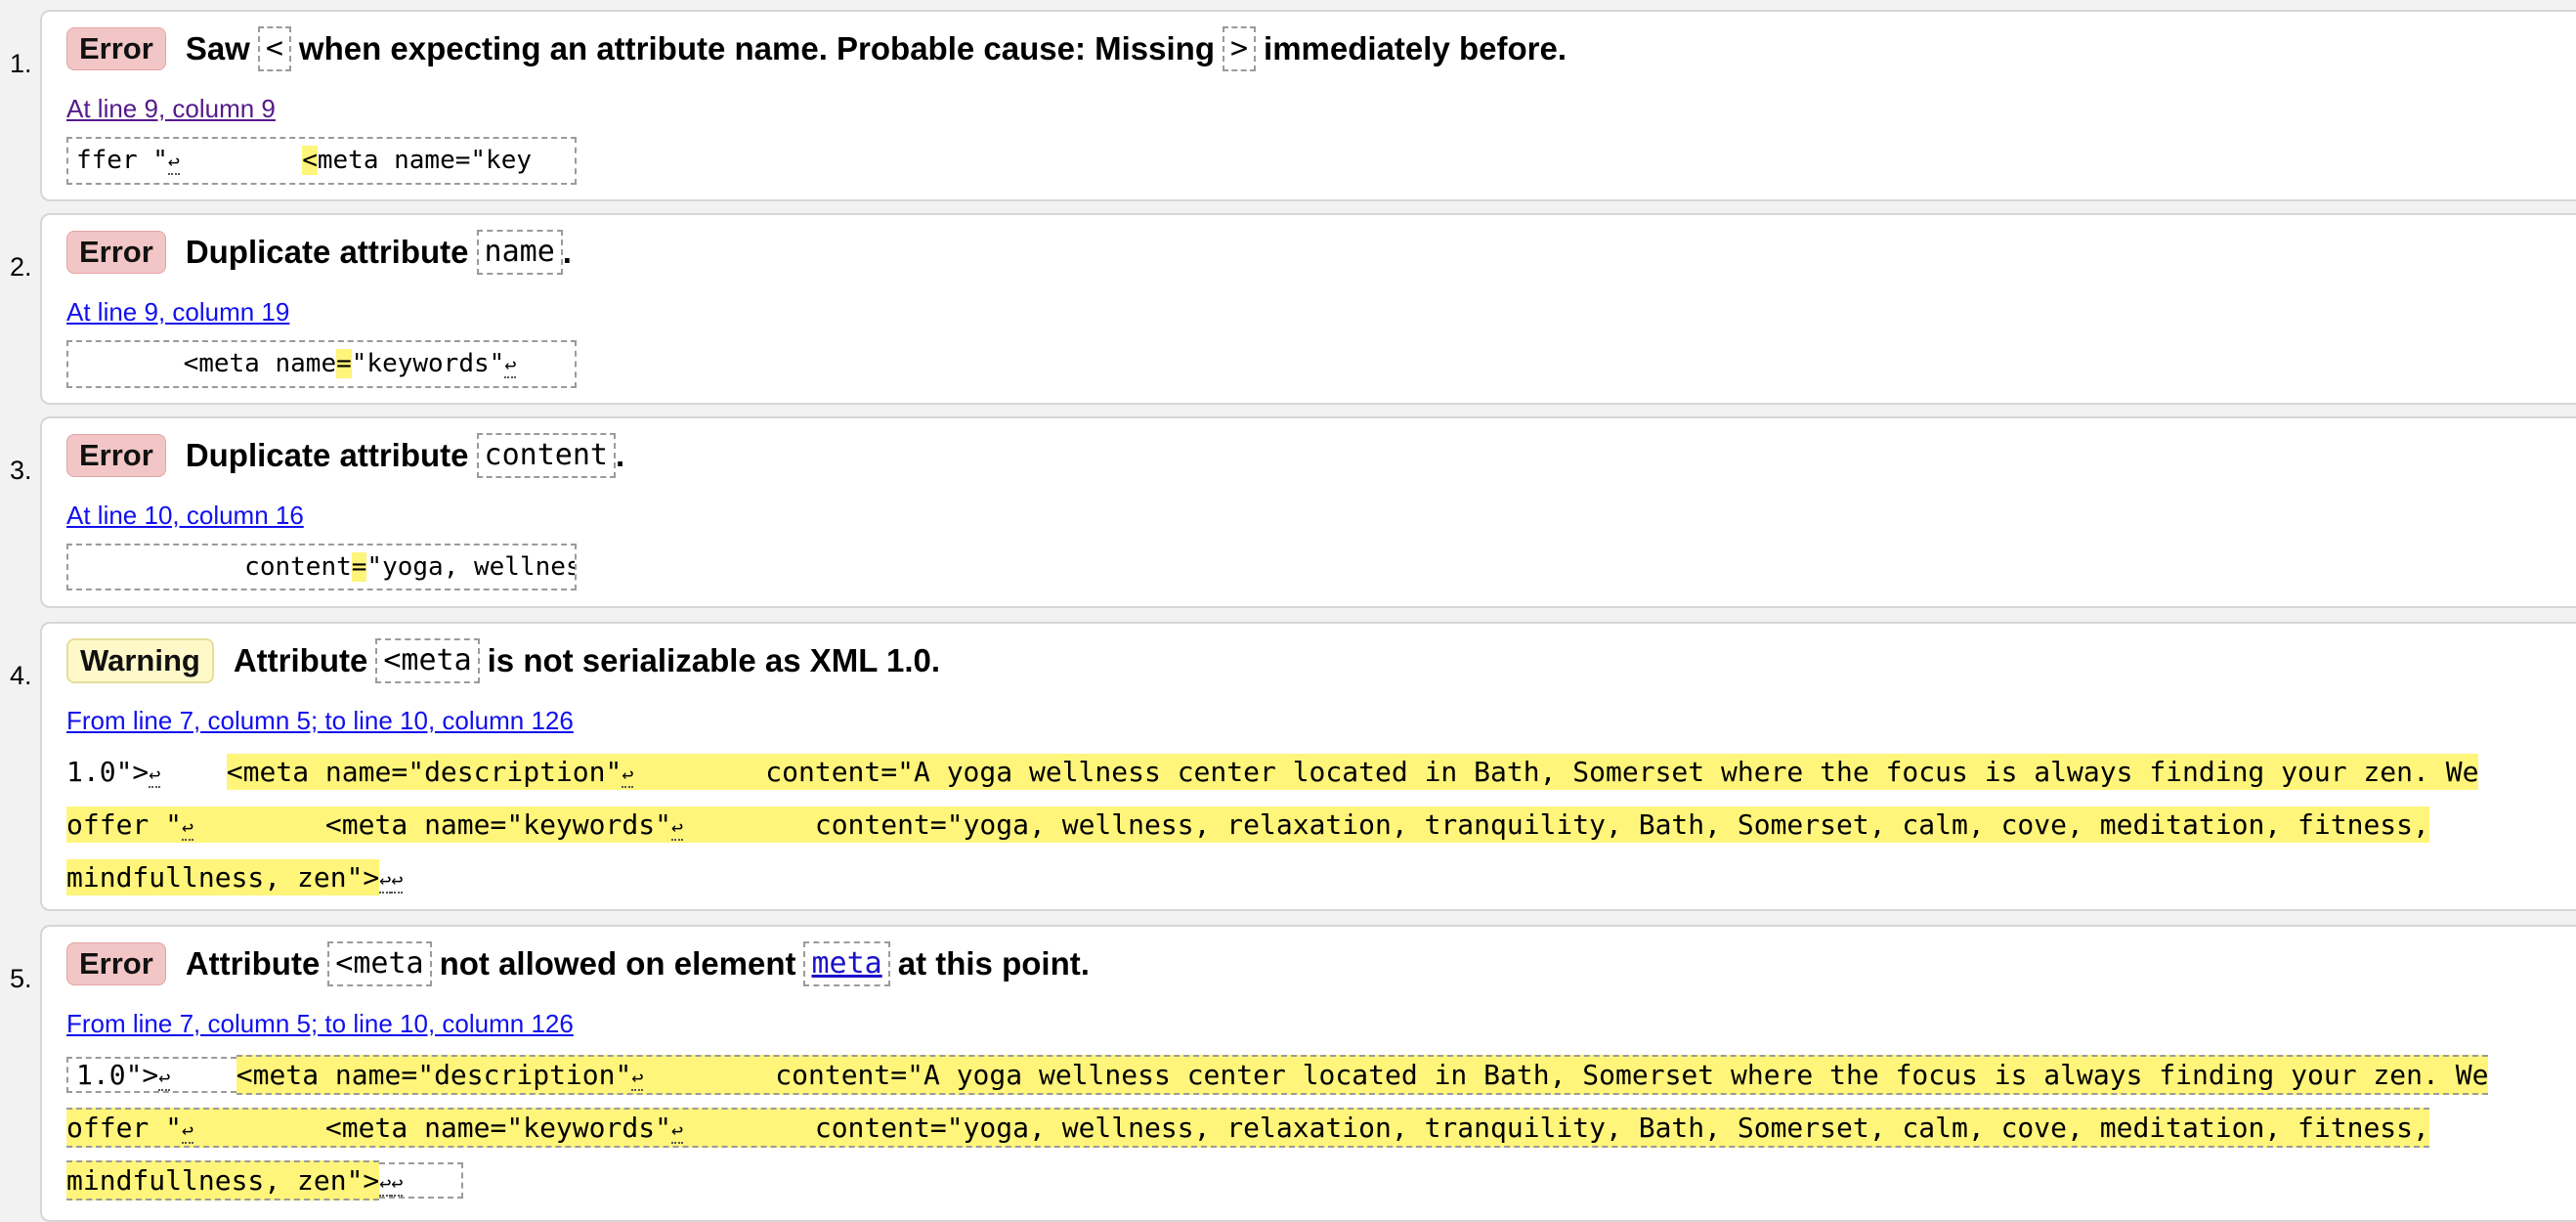 The height and width of the screenshot is (1222, 2576). I want to click on extract-text: <meta name, so click(206, 363).